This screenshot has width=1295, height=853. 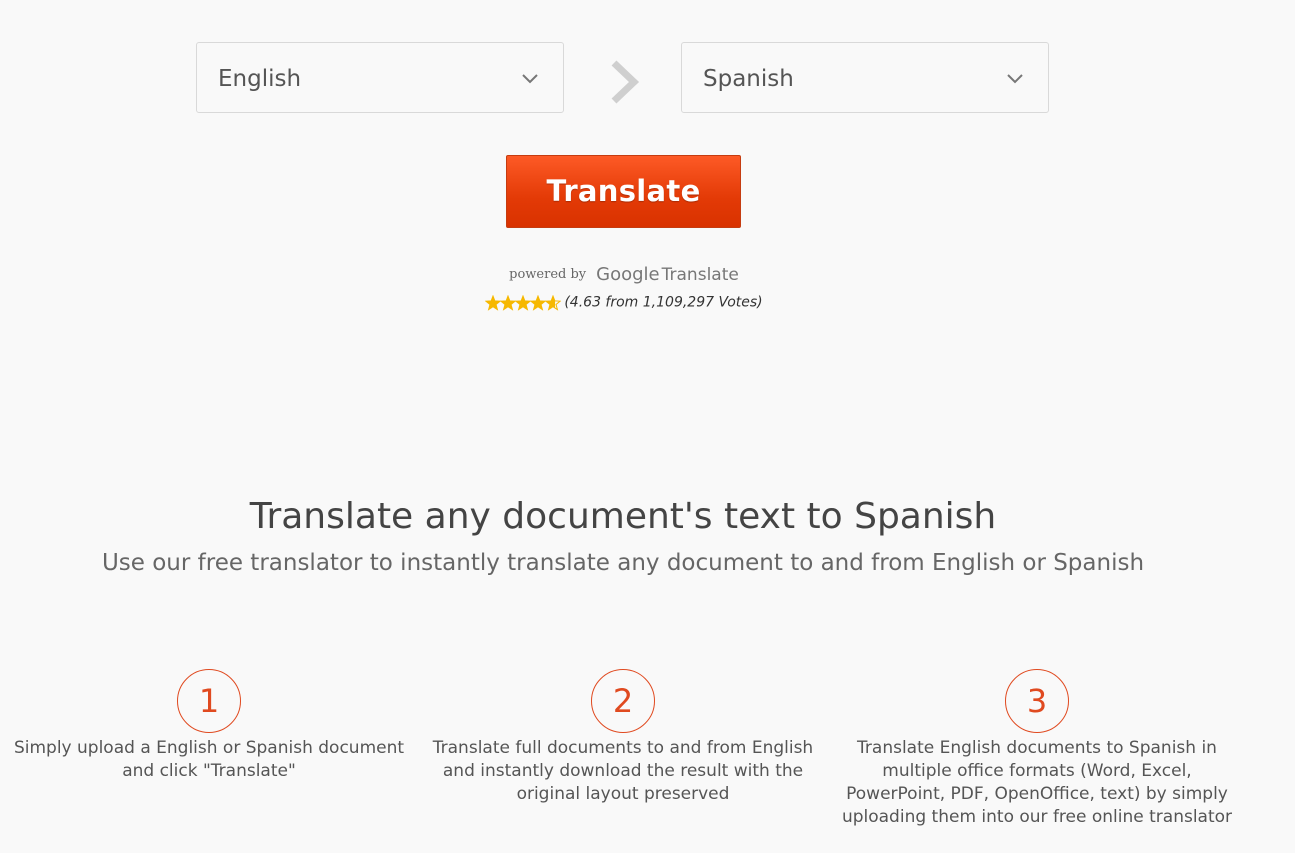 I want to click on translate-wordmark: Translate, so click(x=700, y=274).